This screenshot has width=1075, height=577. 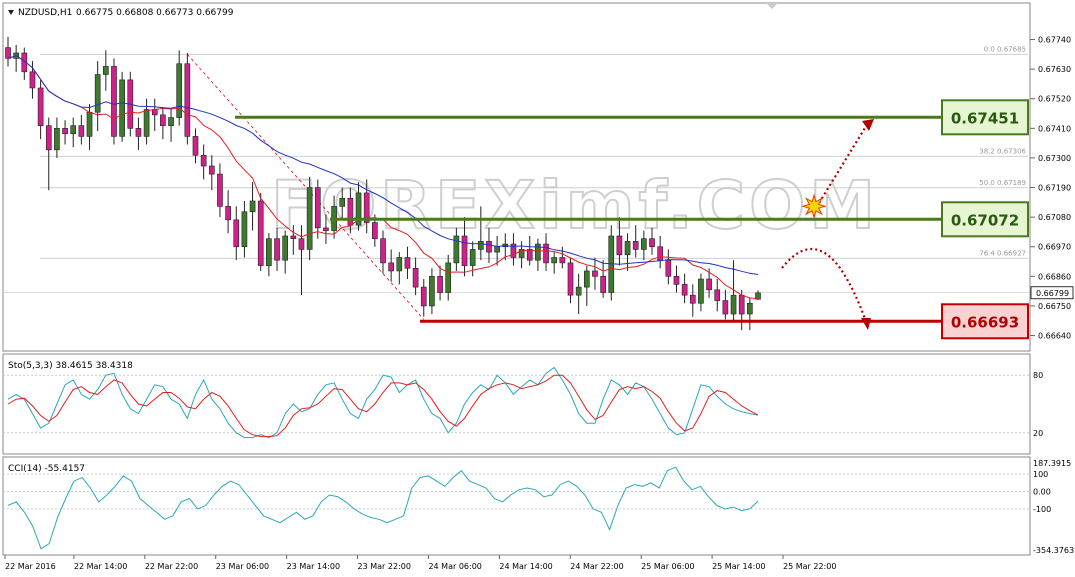 I want to click on time-tick-label: 25 Mar 06:00, so click(x=667, y=566).